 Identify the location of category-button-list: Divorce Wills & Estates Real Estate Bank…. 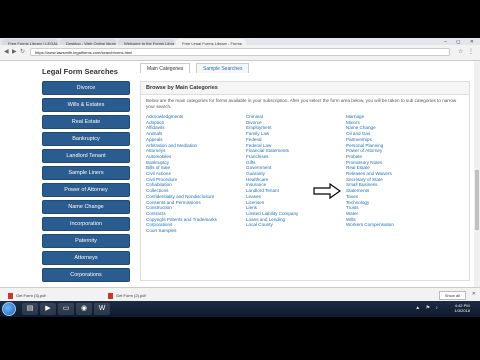
(86, 183).